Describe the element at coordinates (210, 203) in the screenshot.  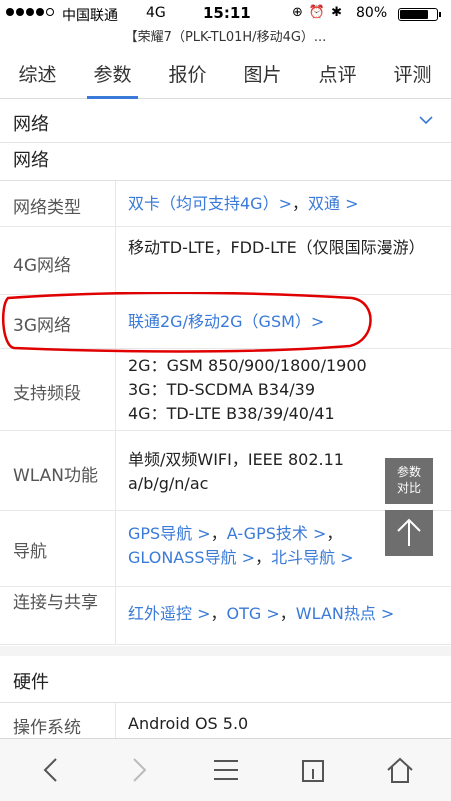
I see `spec-link-dual-sim: 双卡（均可支持4G）>` at that location.